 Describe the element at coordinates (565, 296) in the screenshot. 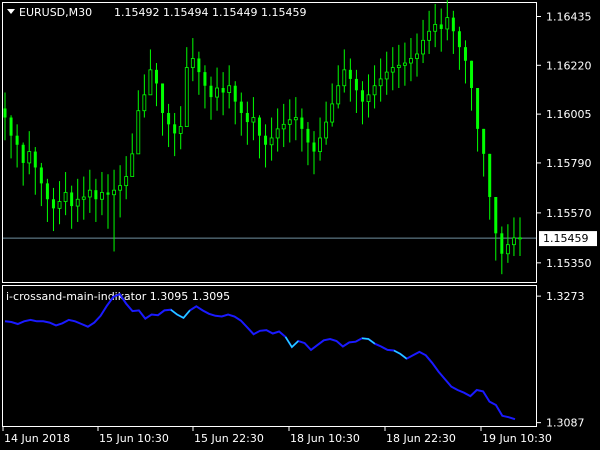

I see `indicator-tick-label: 1.3273` at that location.